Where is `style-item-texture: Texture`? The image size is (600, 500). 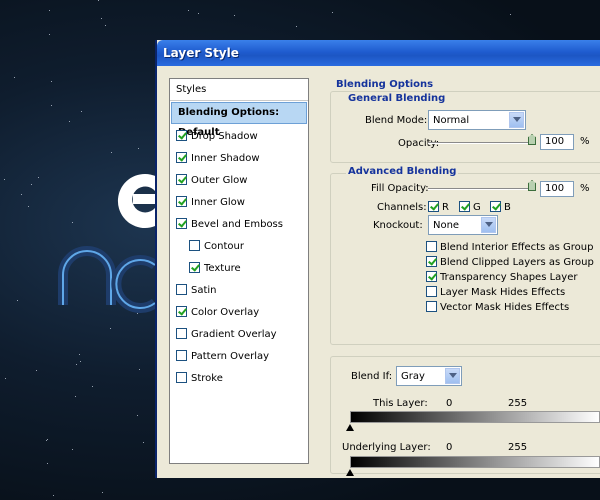 style-item-texture: Texture is located at coordinates (239, 269).